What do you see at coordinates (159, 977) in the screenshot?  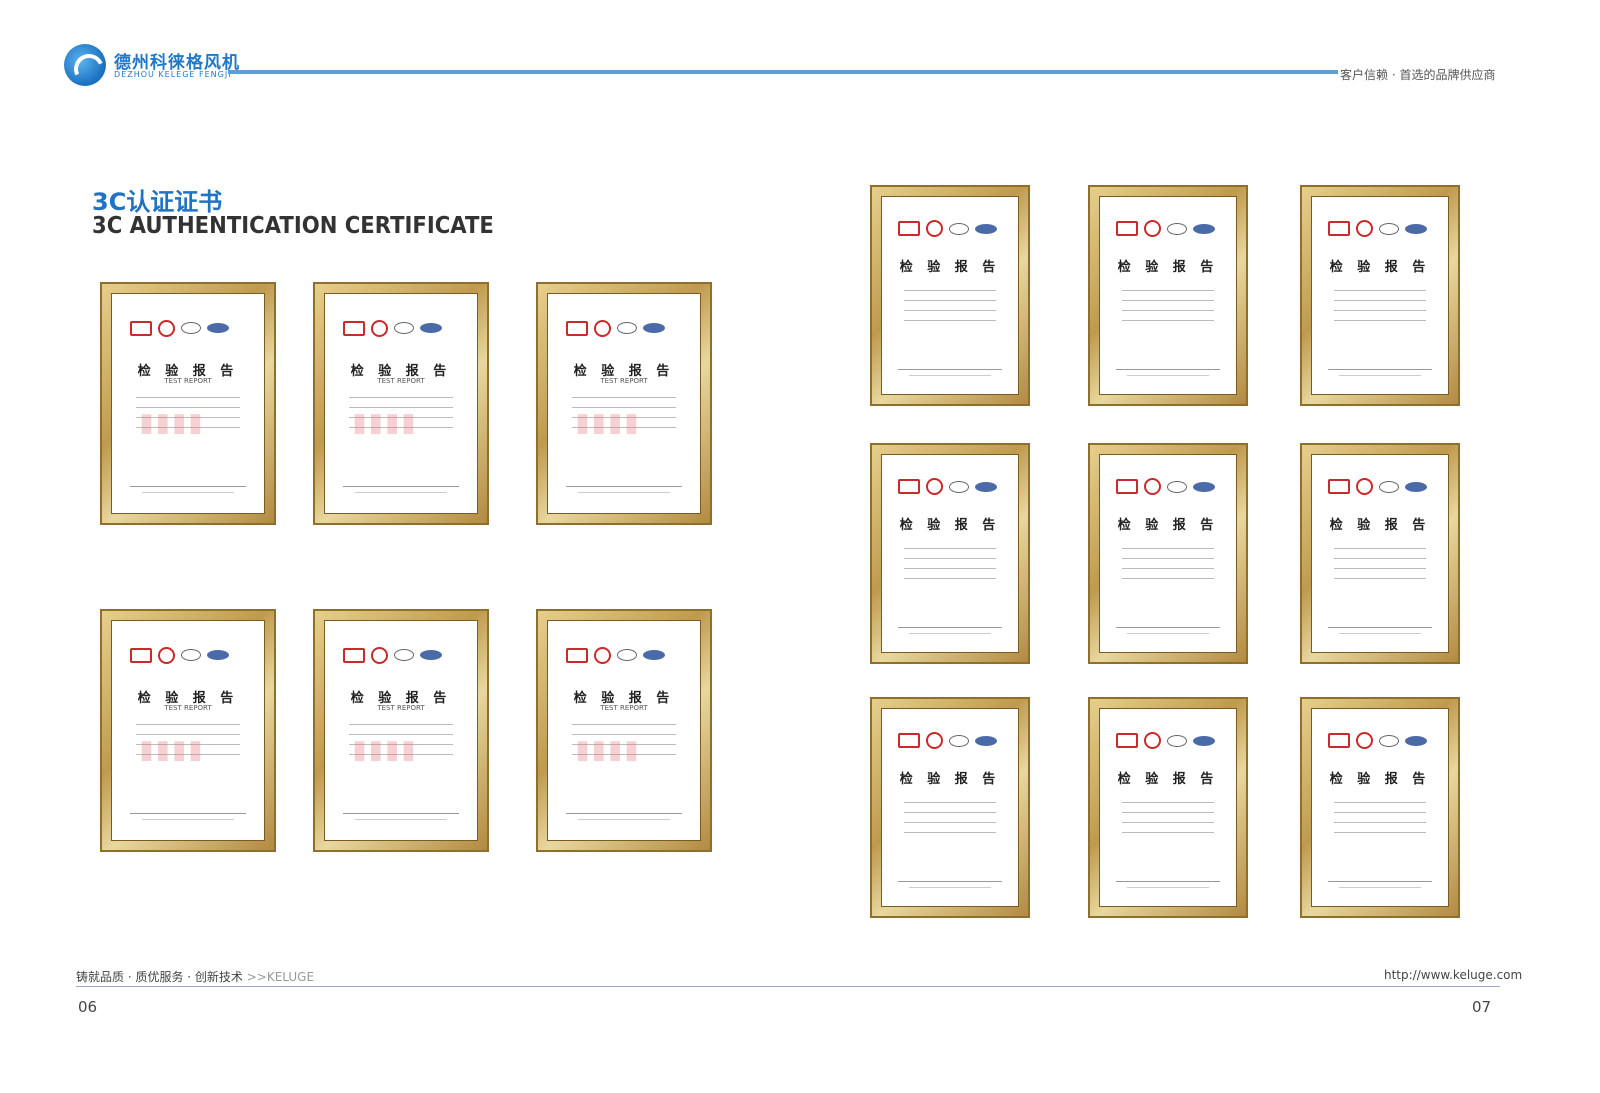 I see `footer-tagline-text: 铸就品质 · 质优服务 · 创新技术` at bounding box center [159, 977].